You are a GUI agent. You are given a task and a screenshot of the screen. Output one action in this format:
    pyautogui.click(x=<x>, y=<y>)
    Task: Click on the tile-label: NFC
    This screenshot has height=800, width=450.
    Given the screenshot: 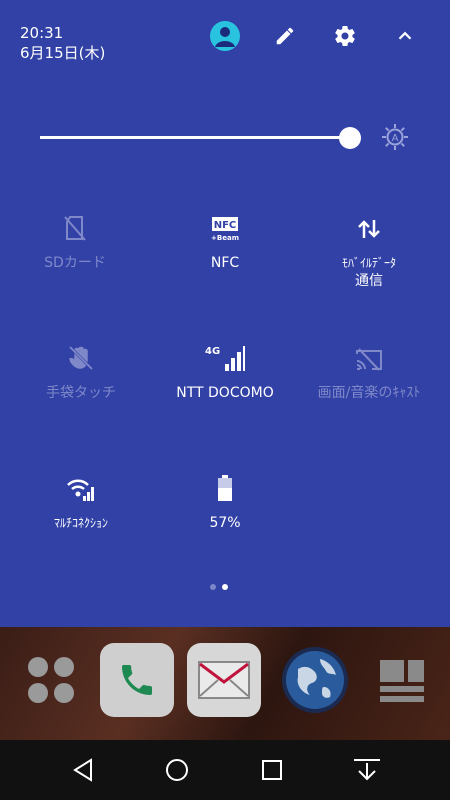 What is the action you would take?
    pyautogui.click(x=225, y=263)
    